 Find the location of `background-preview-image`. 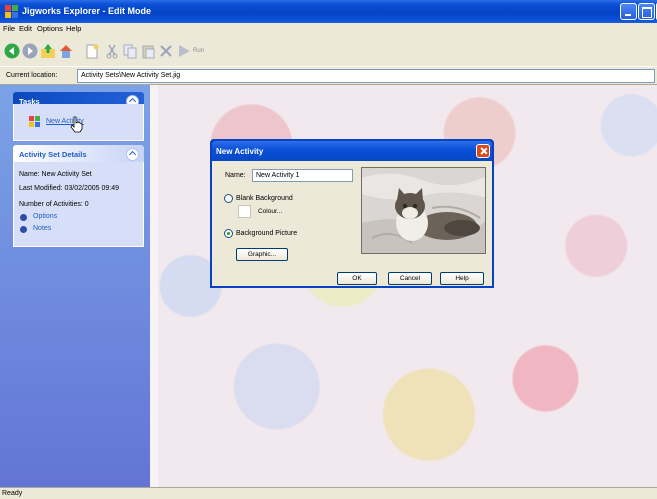

background-preview-image is located at coordinates (423, 210).